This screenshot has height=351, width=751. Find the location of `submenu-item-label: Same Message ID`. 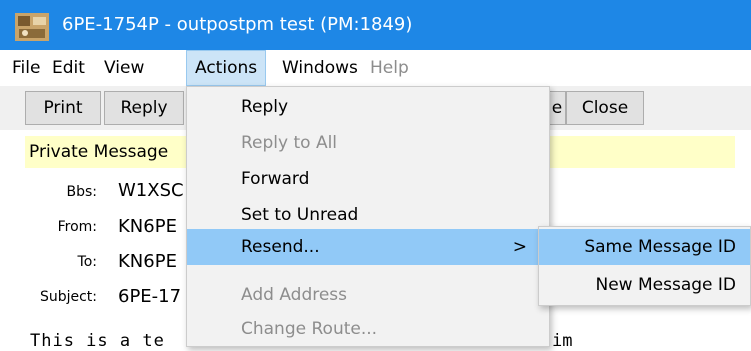

submenu-item-label: Same Message ID is located at coordinates (660, 247).